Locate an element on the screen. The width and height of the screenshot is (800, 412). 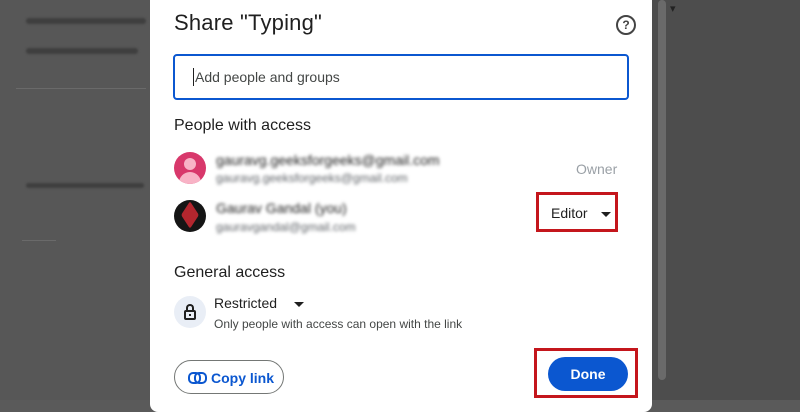
copy-link-label: Copy link is located at coordinates (243, 378).